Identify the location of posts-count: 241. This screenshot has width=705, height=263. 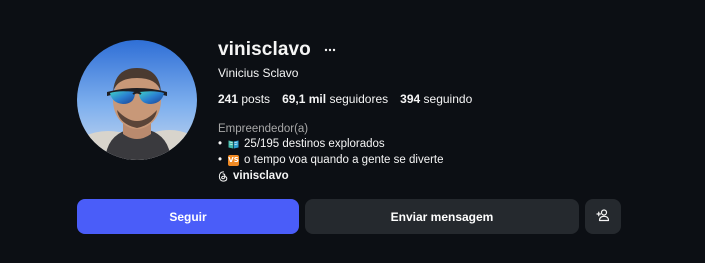
(228, 99).